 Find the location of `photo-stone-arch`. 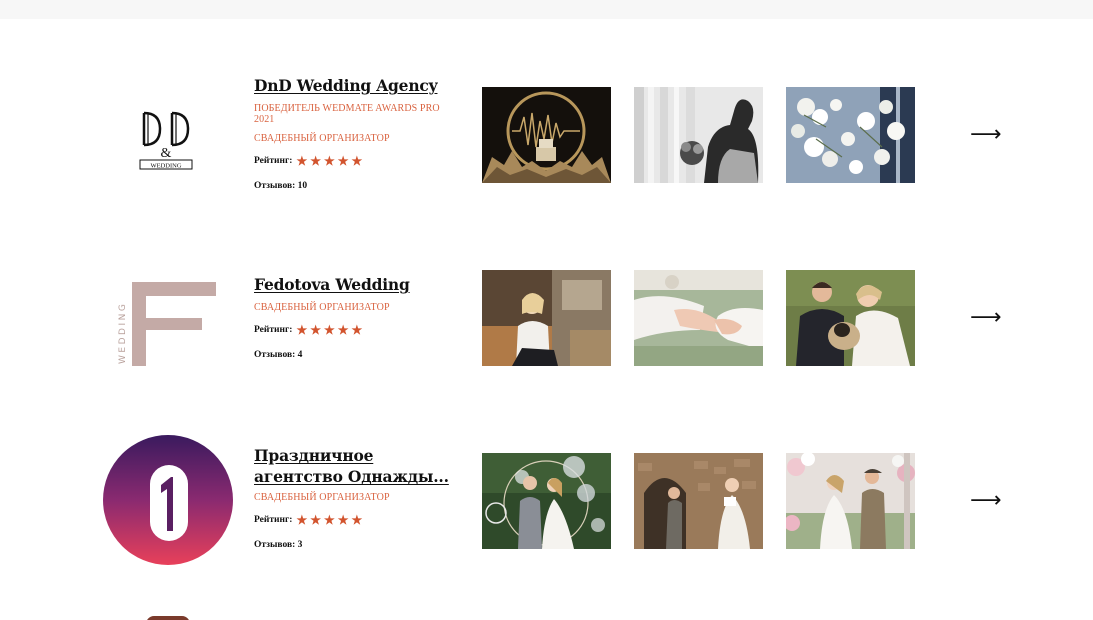

photo-stone-arch is located at coordinates (698, 501).